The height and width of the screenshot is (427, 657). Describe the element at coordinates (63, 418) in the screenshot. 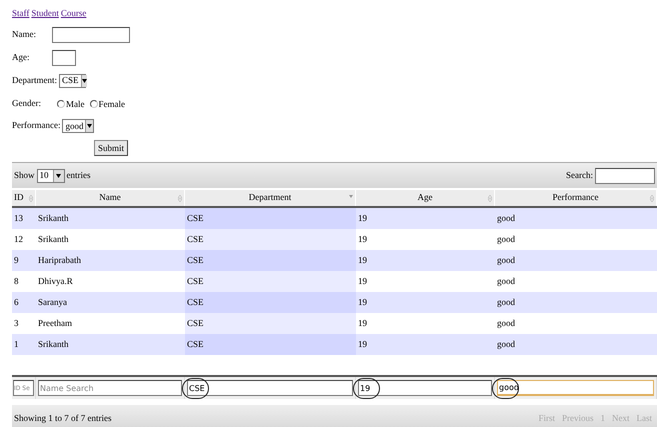

I see `info-text: Showing 1 to 7 of 7 entries` at that location.